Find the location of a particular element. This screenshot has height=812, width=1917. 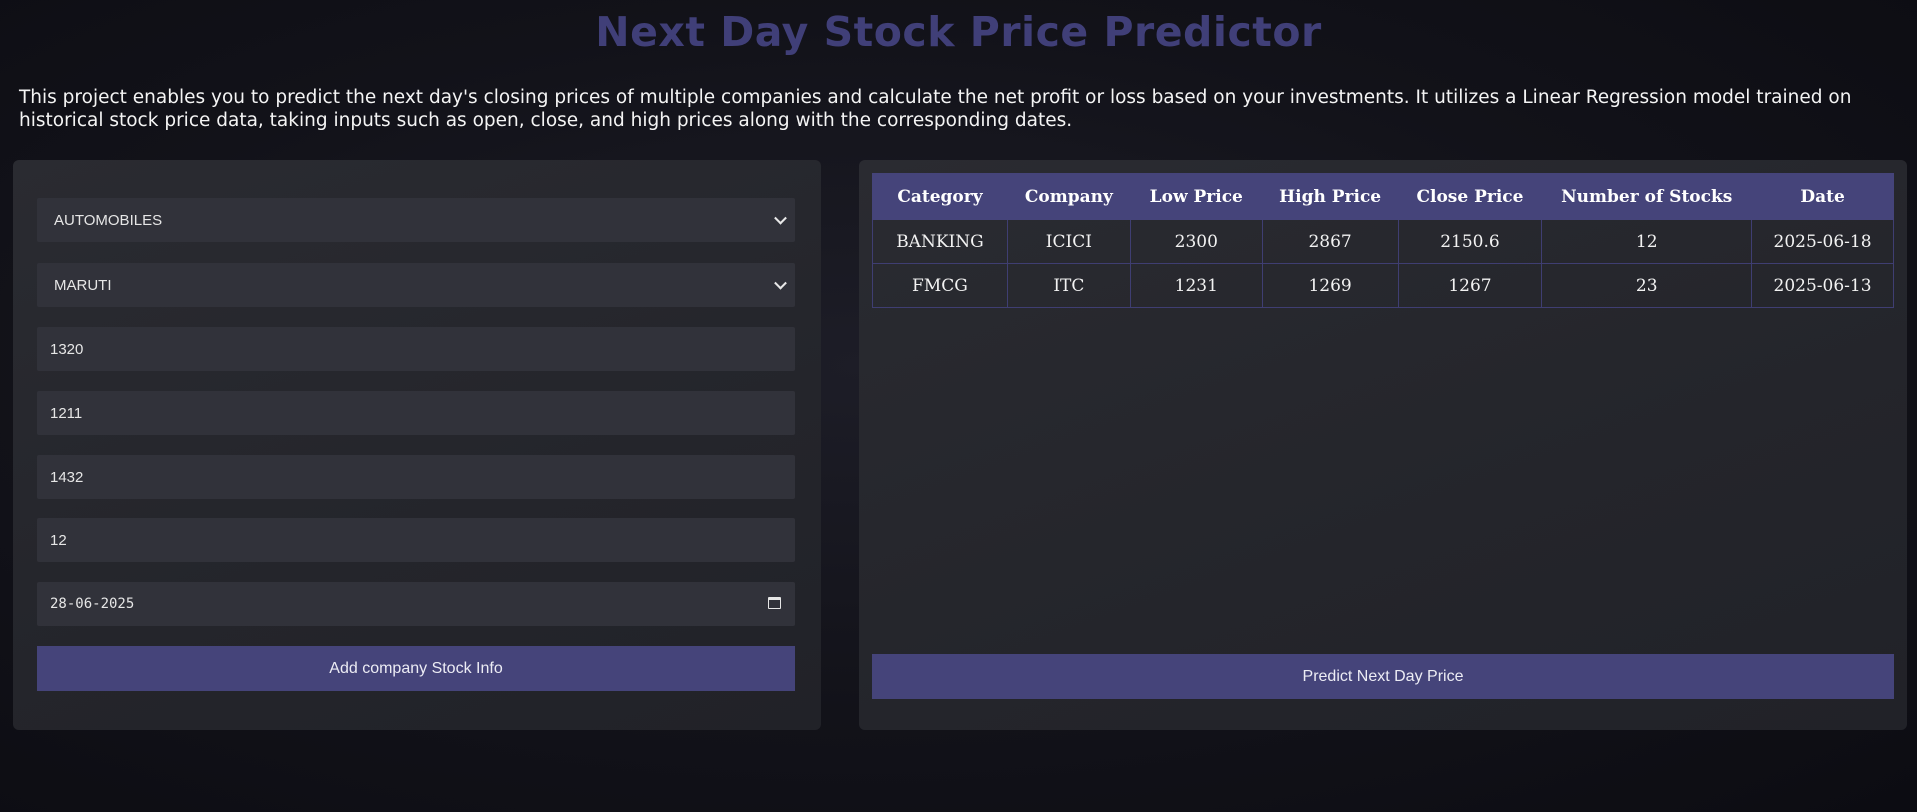

number-of-stocks-input: 12 is located at coordinates (416, 540).